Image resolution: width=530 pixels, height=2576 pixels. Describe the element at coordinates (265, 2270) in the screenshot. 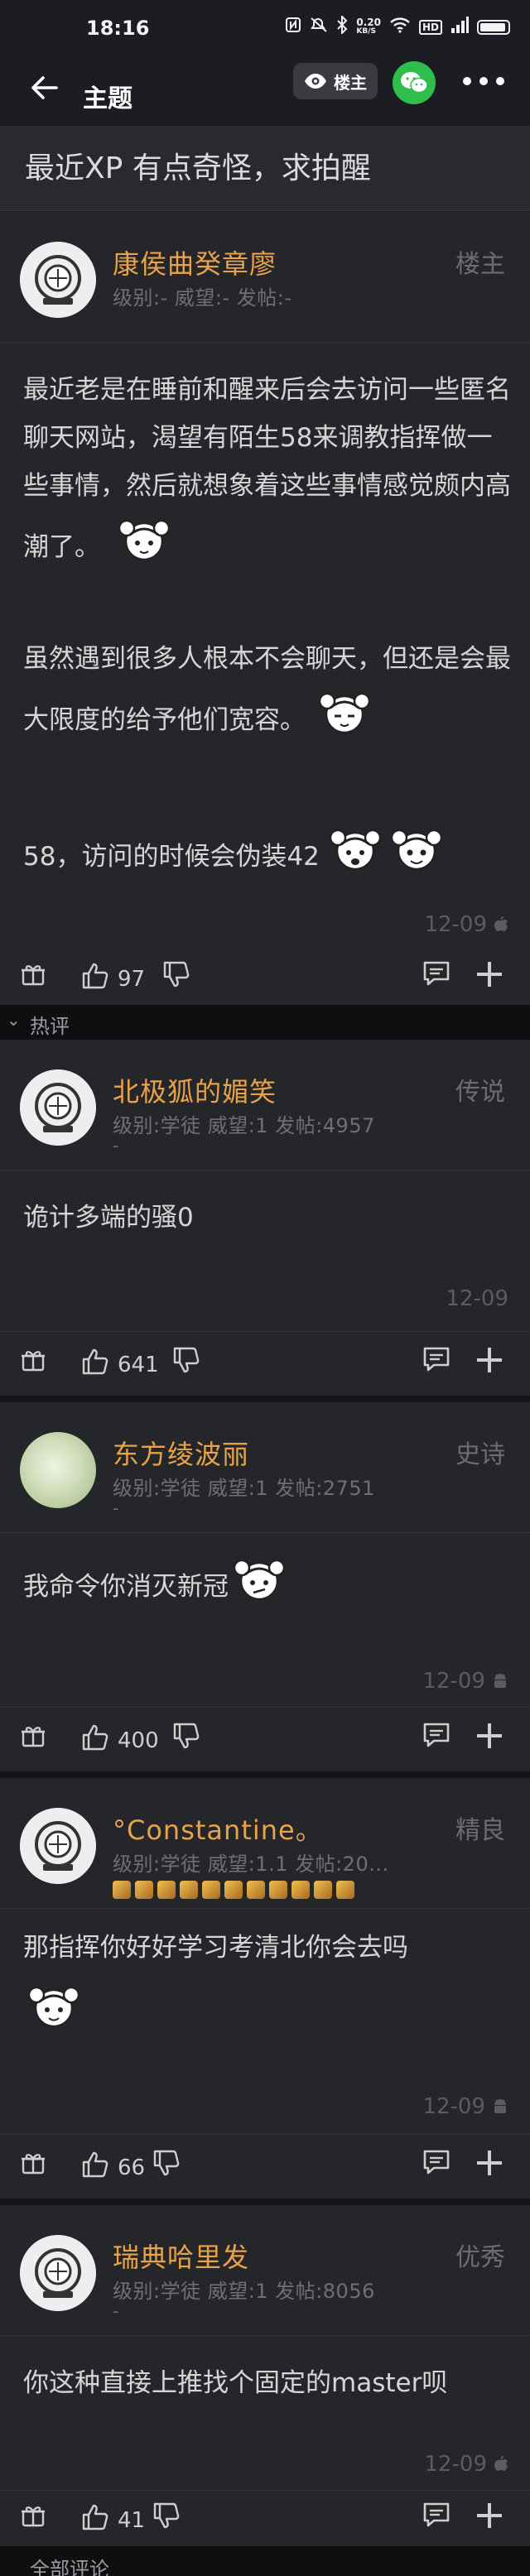

I see `post-header: 瑞典哈里发 级别:学徒 威望:1 发帖:8056 - 优秀` at that location.